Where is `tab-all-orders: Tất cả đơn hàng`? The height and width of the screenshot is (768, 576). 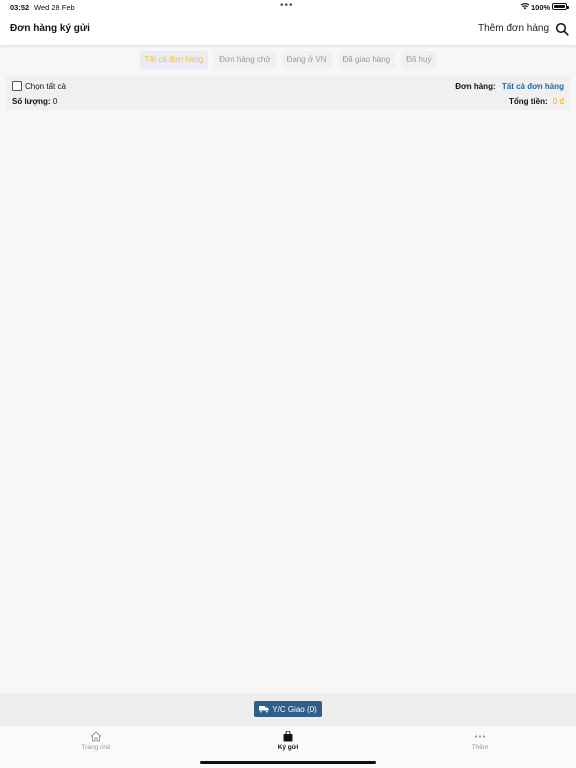
tab-all-orders: Tất cả đơn hàng is located at coordinates (174, 60).